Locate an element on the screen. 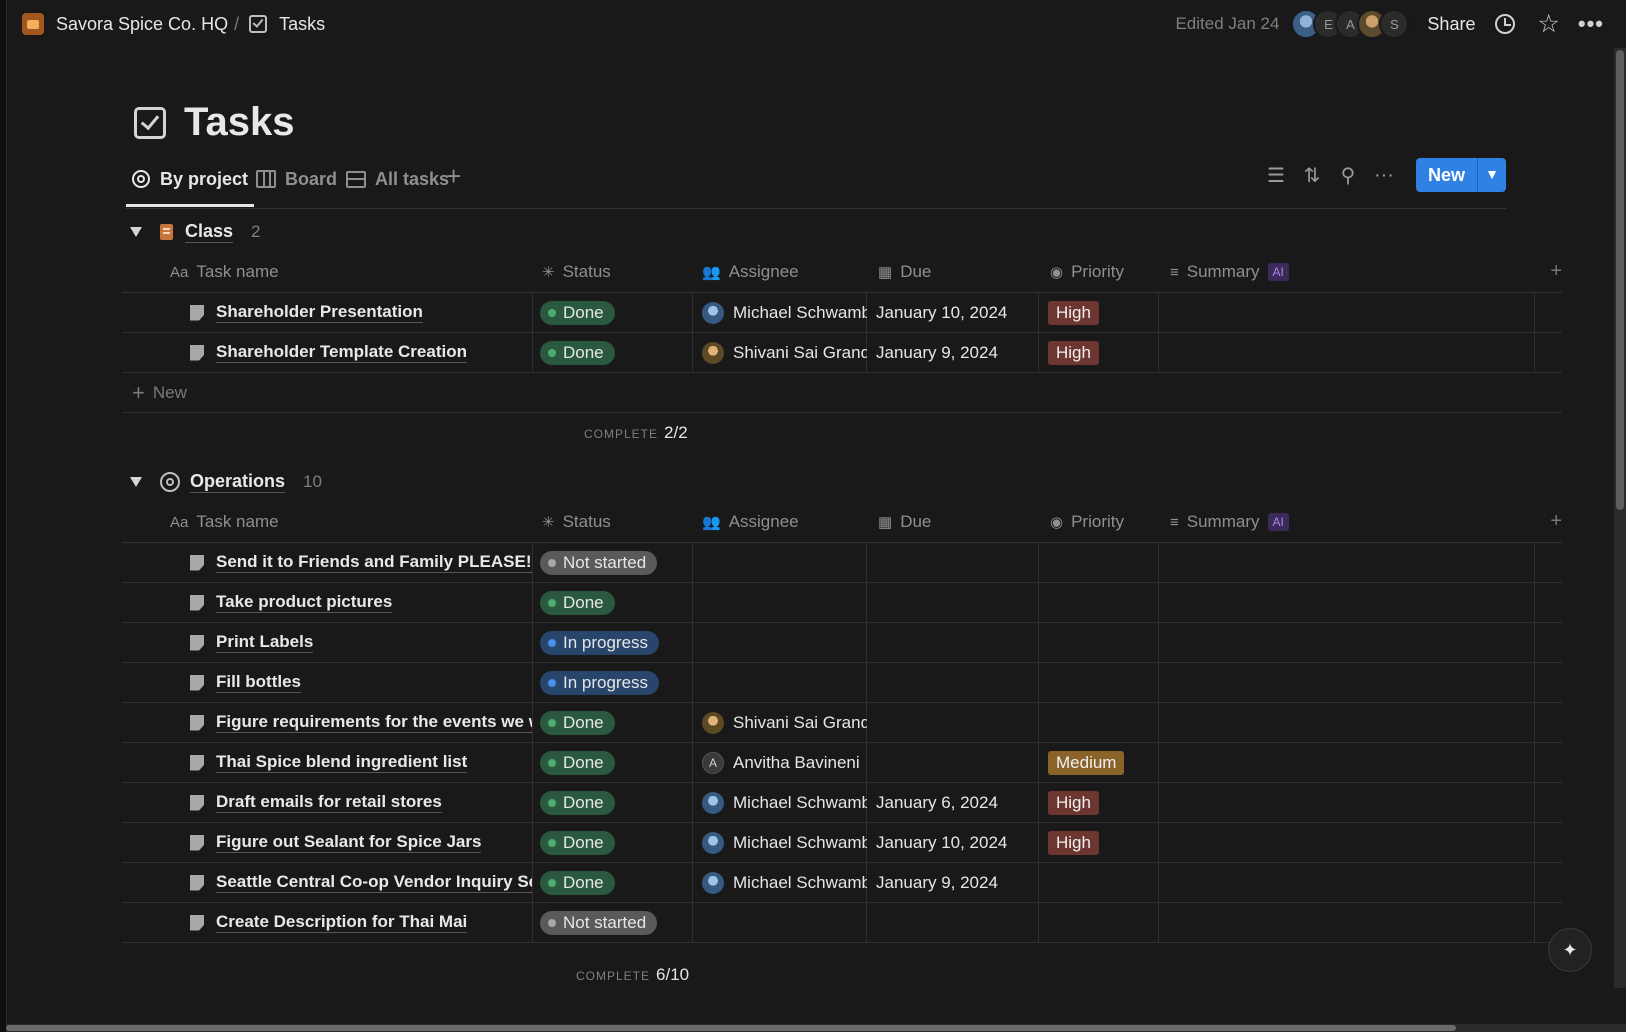  column-due: ▦ Due is located at coordinates (904, 522).